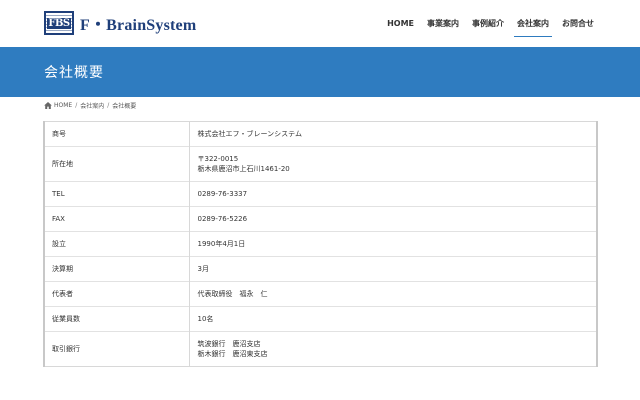 The width and height of the screenshot is (640, 400). I want to click on row-value: 株式会社エフ・ブレーンシステム, so click(393, 134).